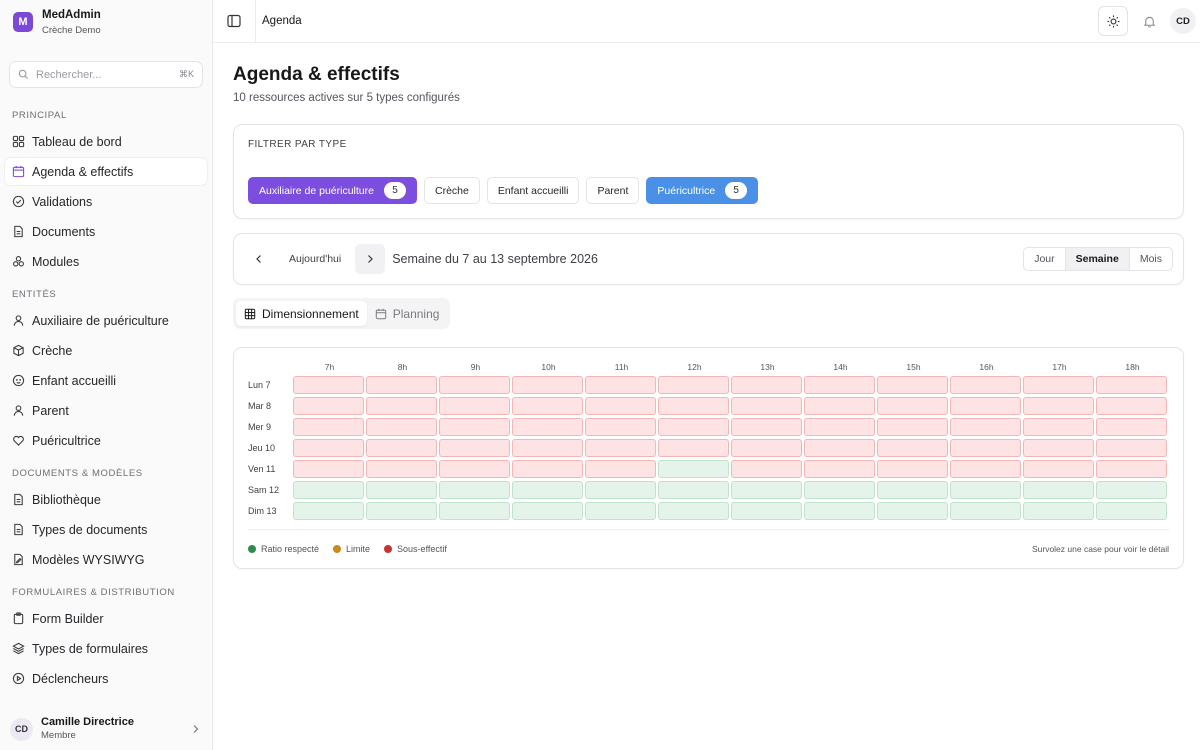  What do you see at coordinates (106, 410) in the screenshot?
I see `sidebar-item-parent: Parent` at bounding box center [106, 410].